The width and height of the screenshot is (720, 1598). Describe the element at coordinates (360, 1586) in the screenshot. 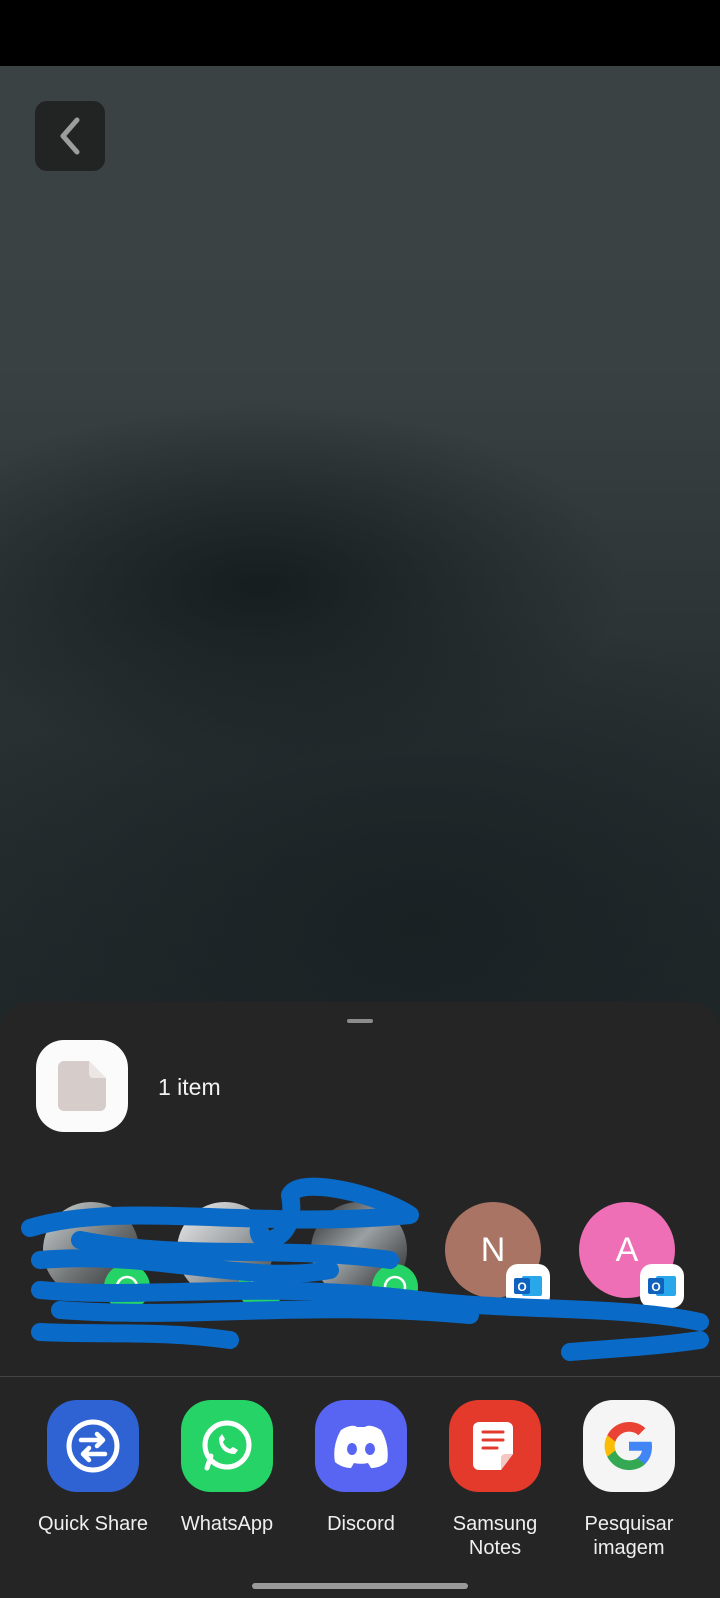

I see `gesture-nav-bar` at that location.